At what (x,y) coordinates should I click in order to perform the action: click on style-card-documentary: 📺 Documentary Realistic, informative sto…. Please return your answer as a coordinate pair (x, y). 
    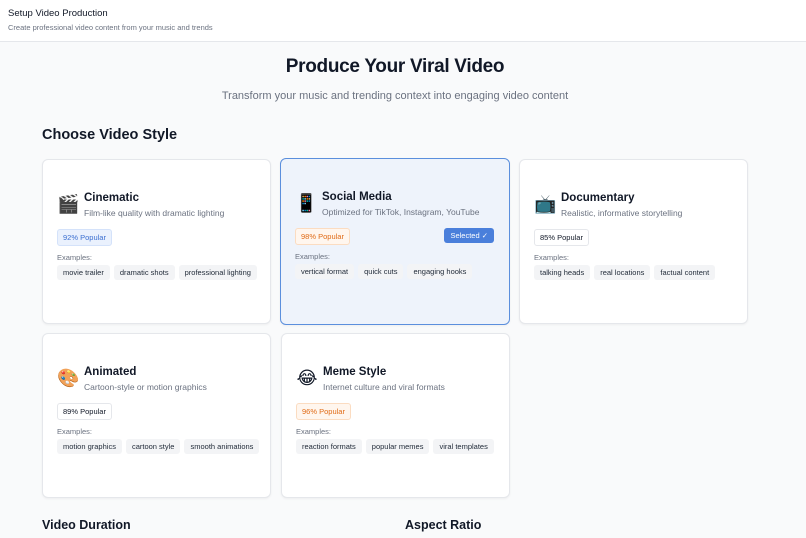
    Looking at the image, I should click on (633, 241).